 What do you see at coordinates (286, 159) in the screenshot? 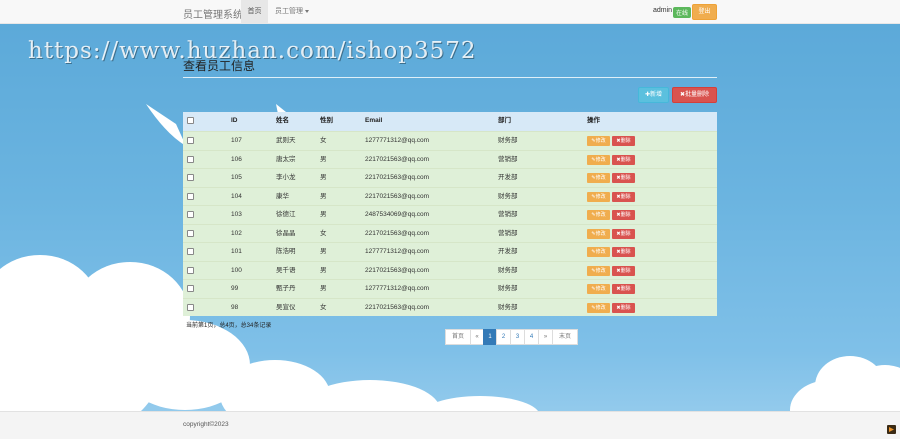
I see `cell-name: 唐太宗` at bounding box center [286, 159].